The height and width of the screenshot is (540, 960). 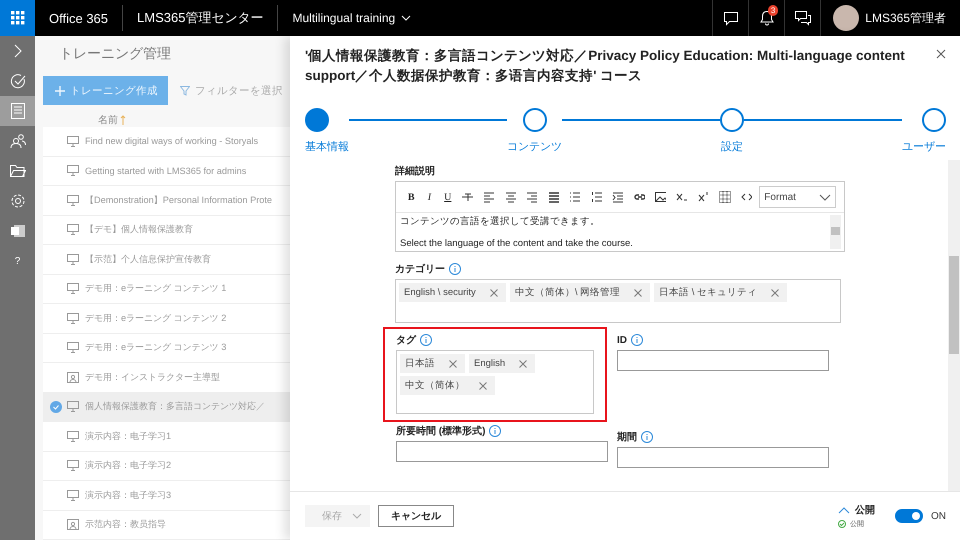 What do you see at coordinates (575, 197) in the screenshot?
I see `bullet-list-icon` at bounding box center [575, 197].